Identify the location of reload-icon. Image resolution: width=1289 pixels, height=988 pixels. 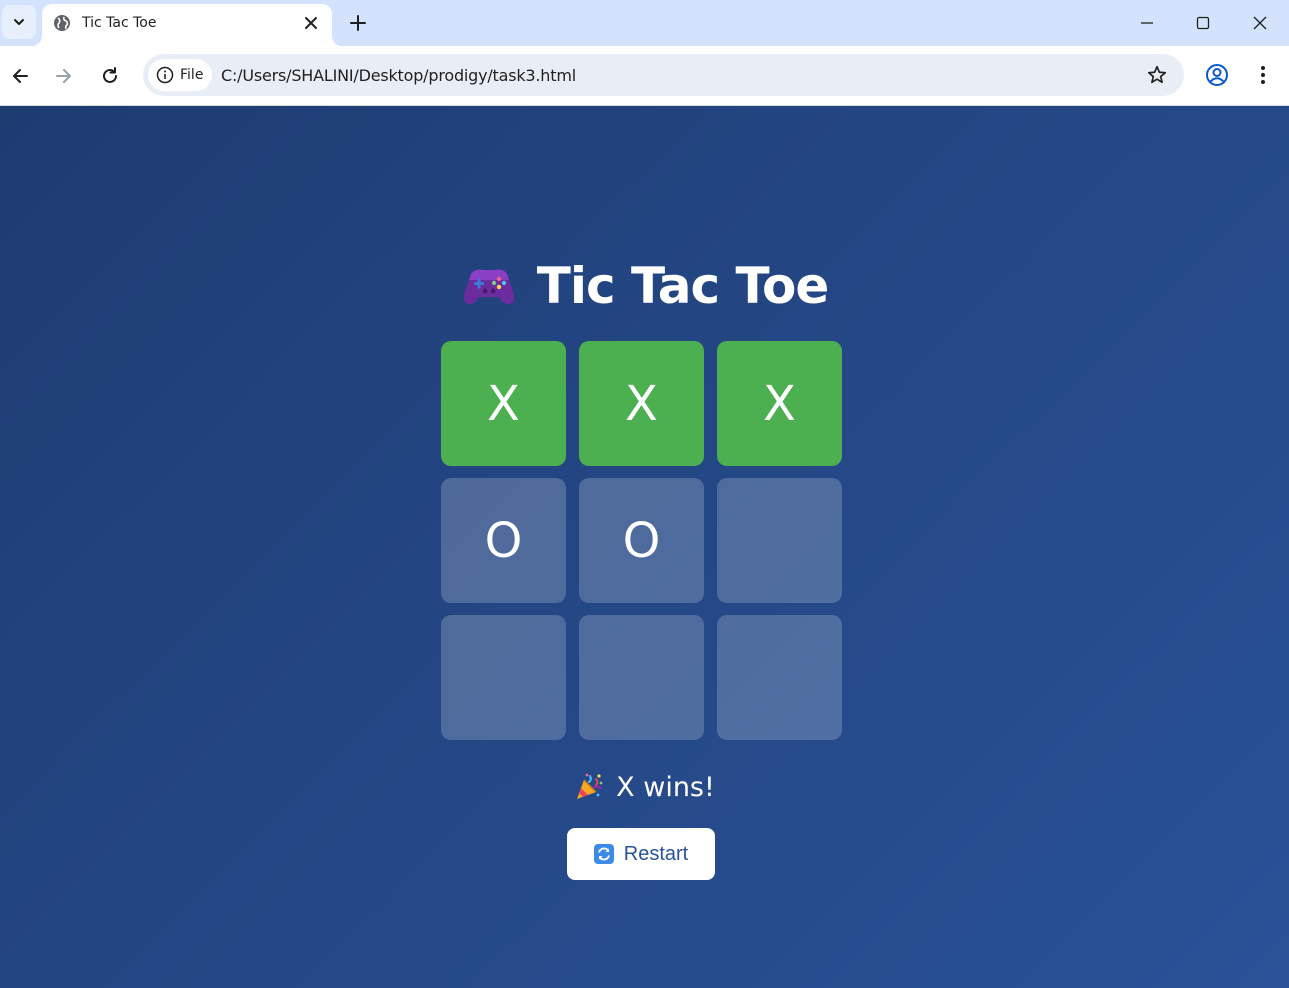
(110, 75).